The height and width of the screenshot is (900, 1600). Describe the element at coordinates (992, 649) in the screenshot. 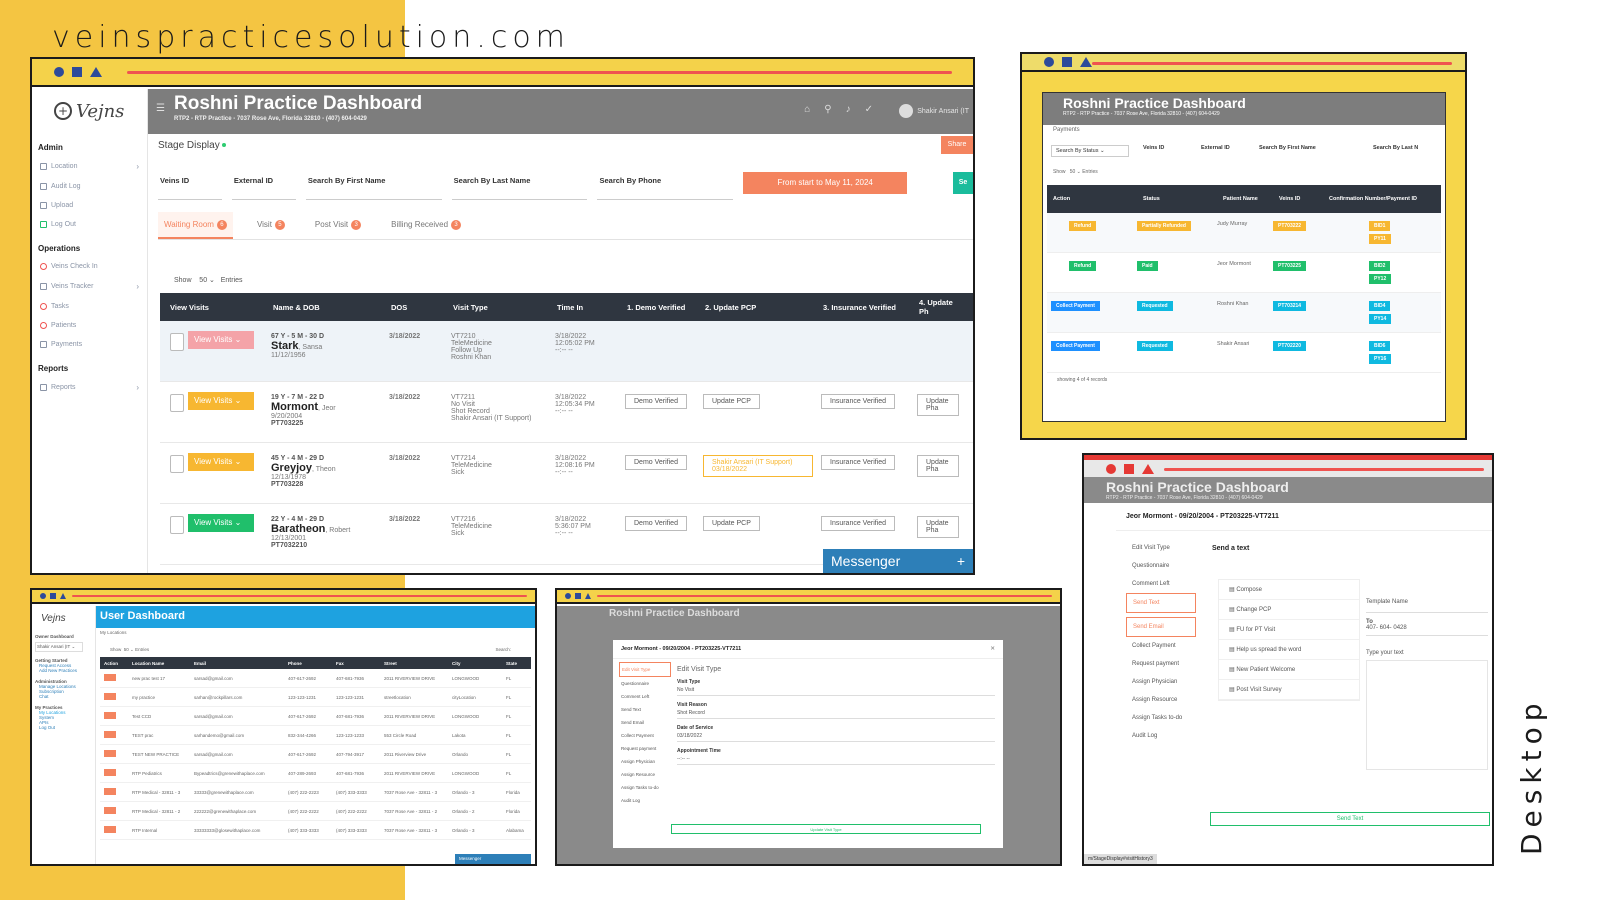

I see `close-icon: ✕` at that location.